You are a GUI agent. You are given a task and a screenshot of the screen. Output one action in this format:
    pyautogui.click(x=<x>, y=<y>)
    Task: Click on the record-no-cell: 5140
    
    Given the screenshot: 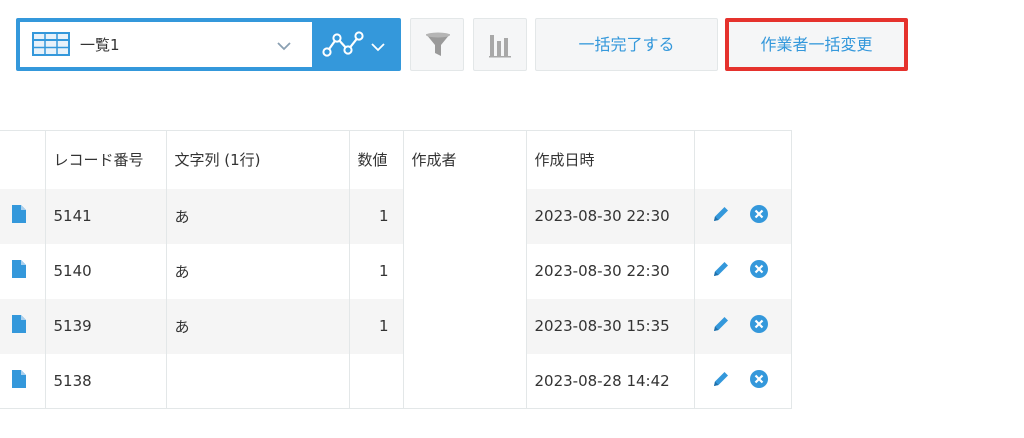 What is the action you would take?
    pyautogui.click(x=105, y=271)
    